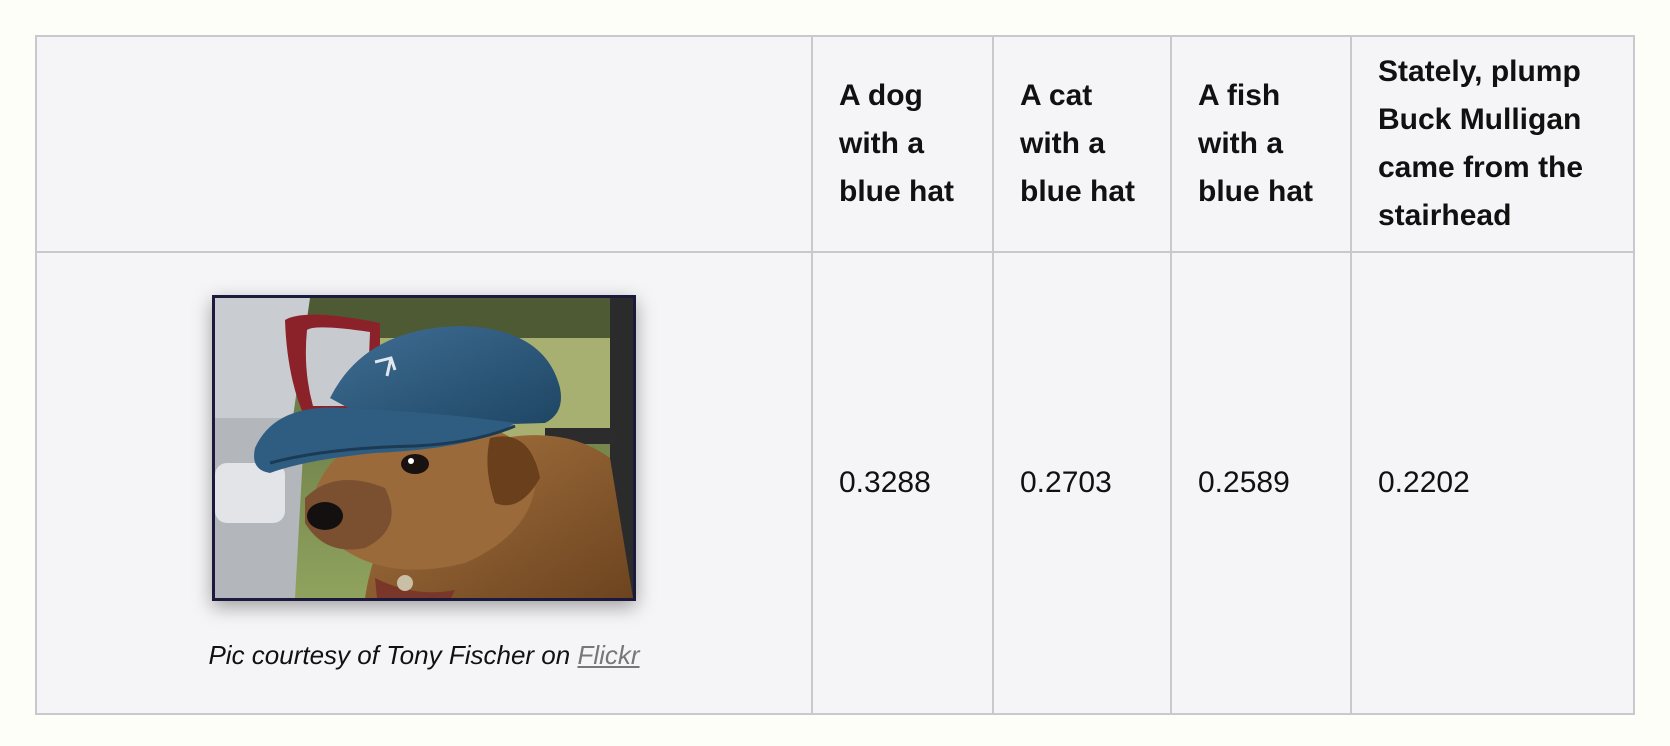 Image resolution: width=1670 pixels, height=746 pixels. I want to click on header-dog: A dog with a blue hat, so click(902, 144).